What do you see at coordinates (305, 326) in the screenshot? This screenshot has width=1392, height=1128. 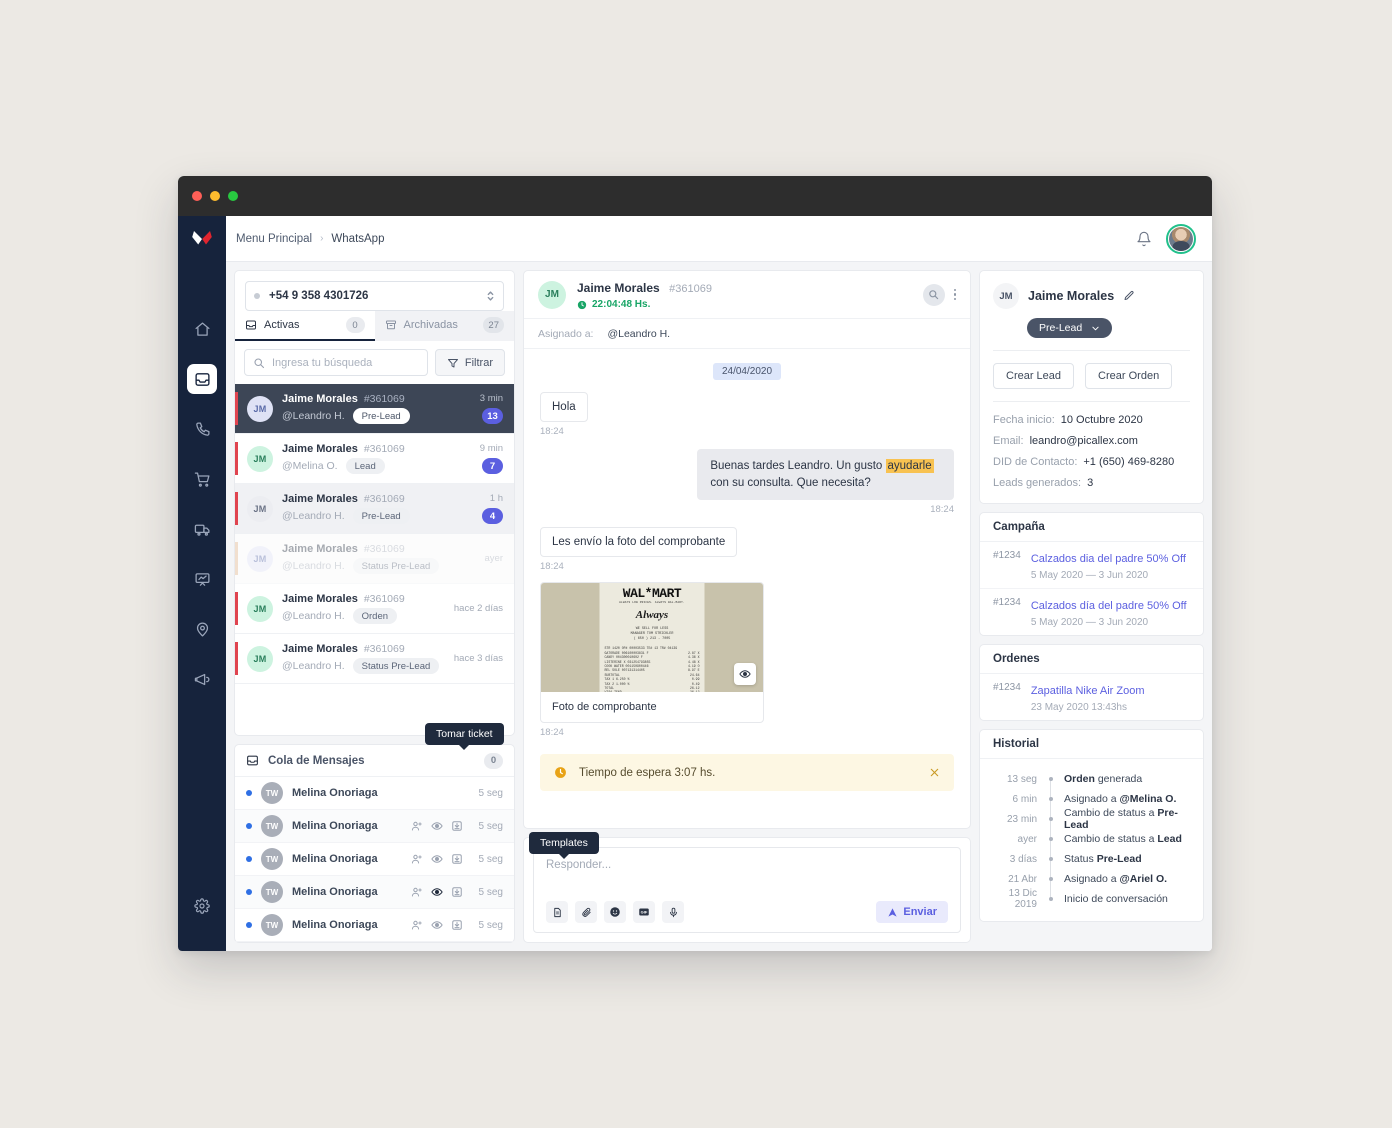 I see `tab-activas: Activas 0` at bounding box center [305, 326].